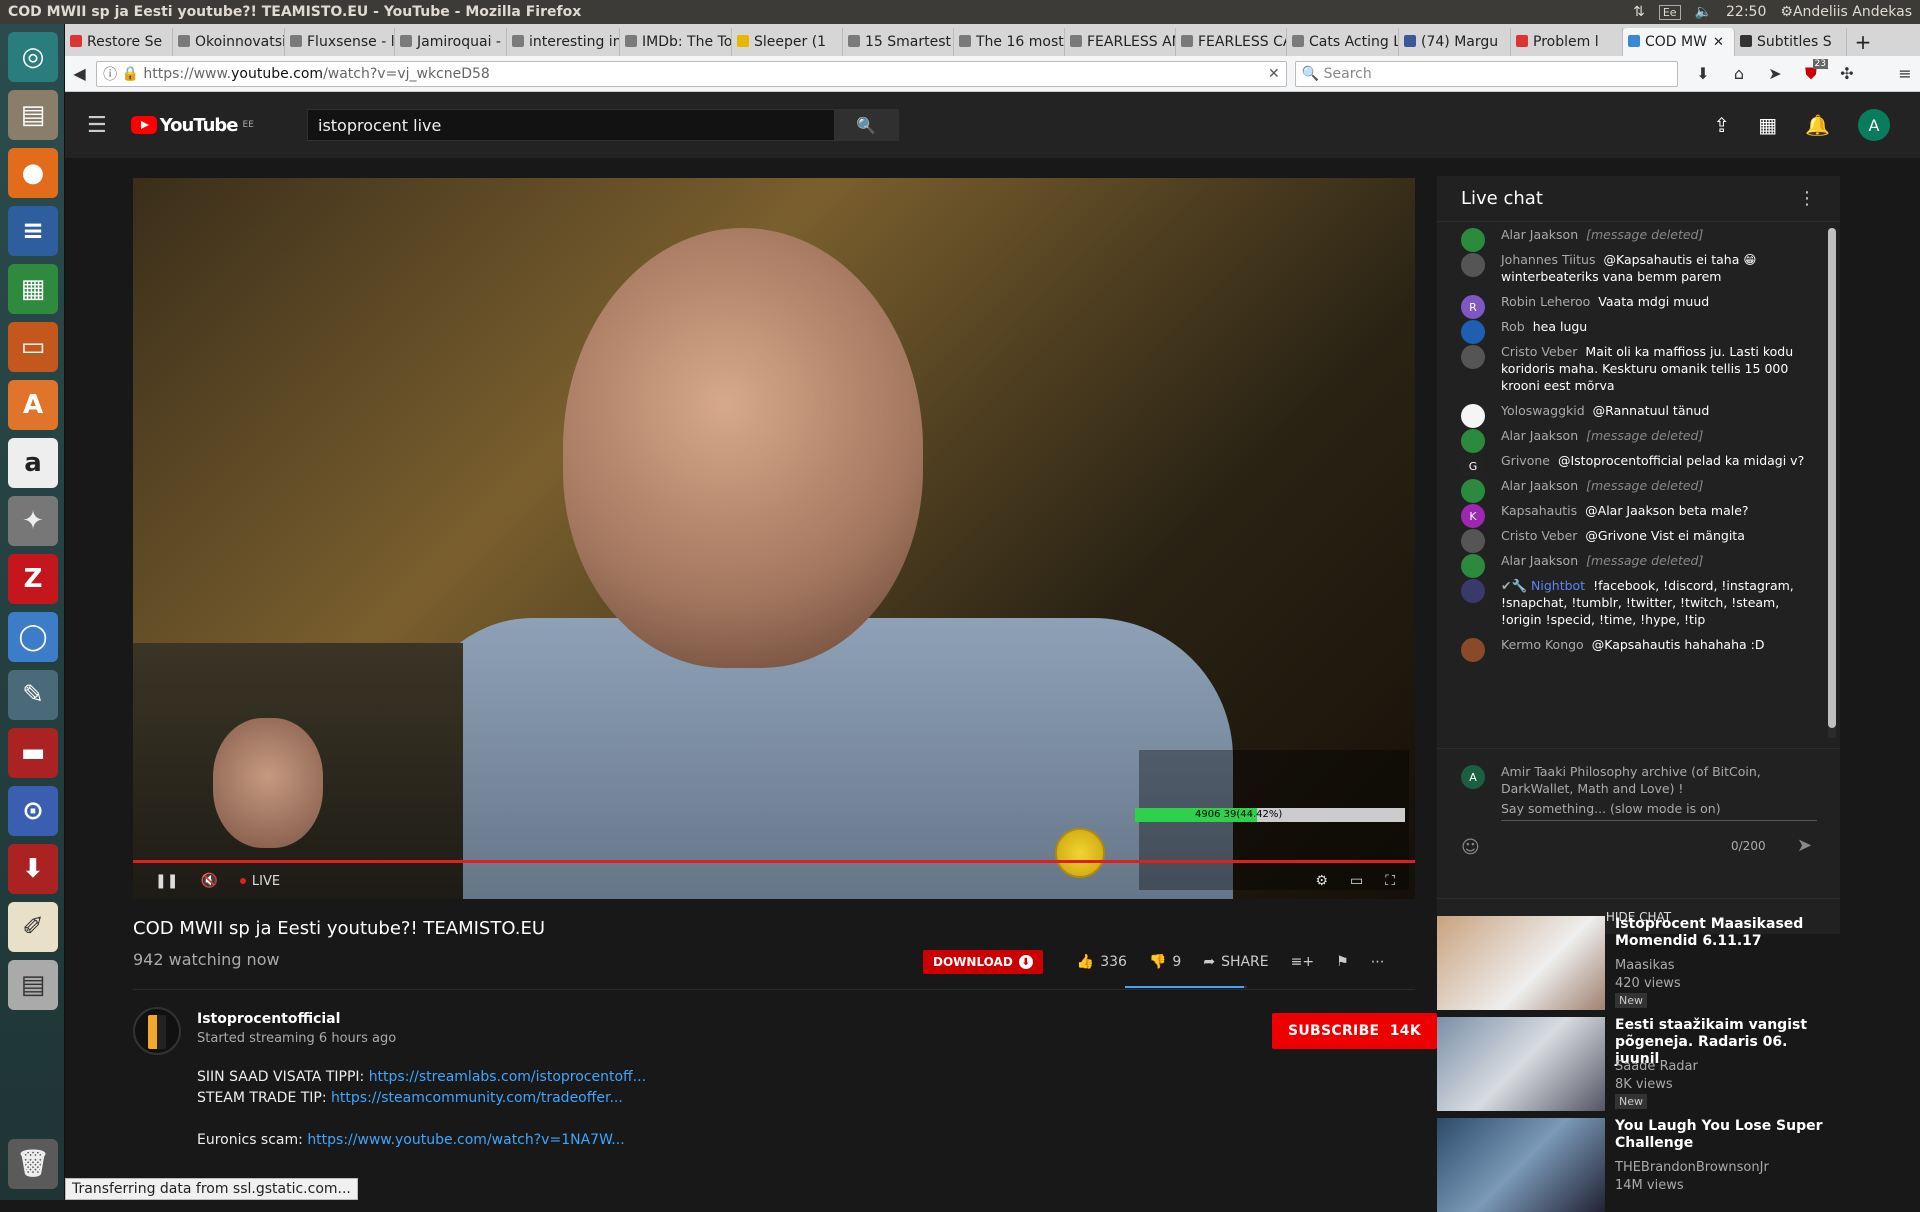 The height and width of the screenshot is (1212, 1920). I want to click on youtube-search-button: 🔍, so click(866, 125).